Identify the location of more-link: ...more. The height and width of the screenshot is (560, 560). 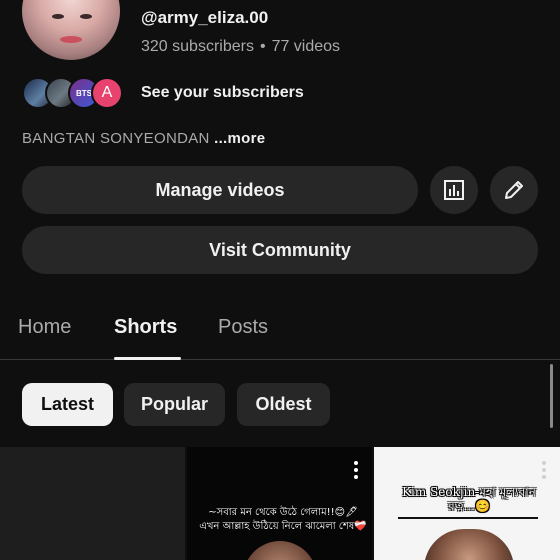
(239, 138).